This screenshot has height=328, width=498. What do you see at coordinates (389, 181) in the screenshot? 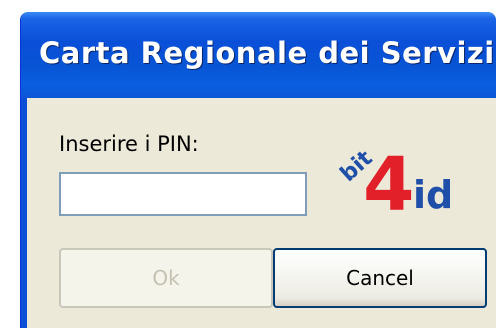
I see `logo-text-4: 4` at bounding box center [389, 181].